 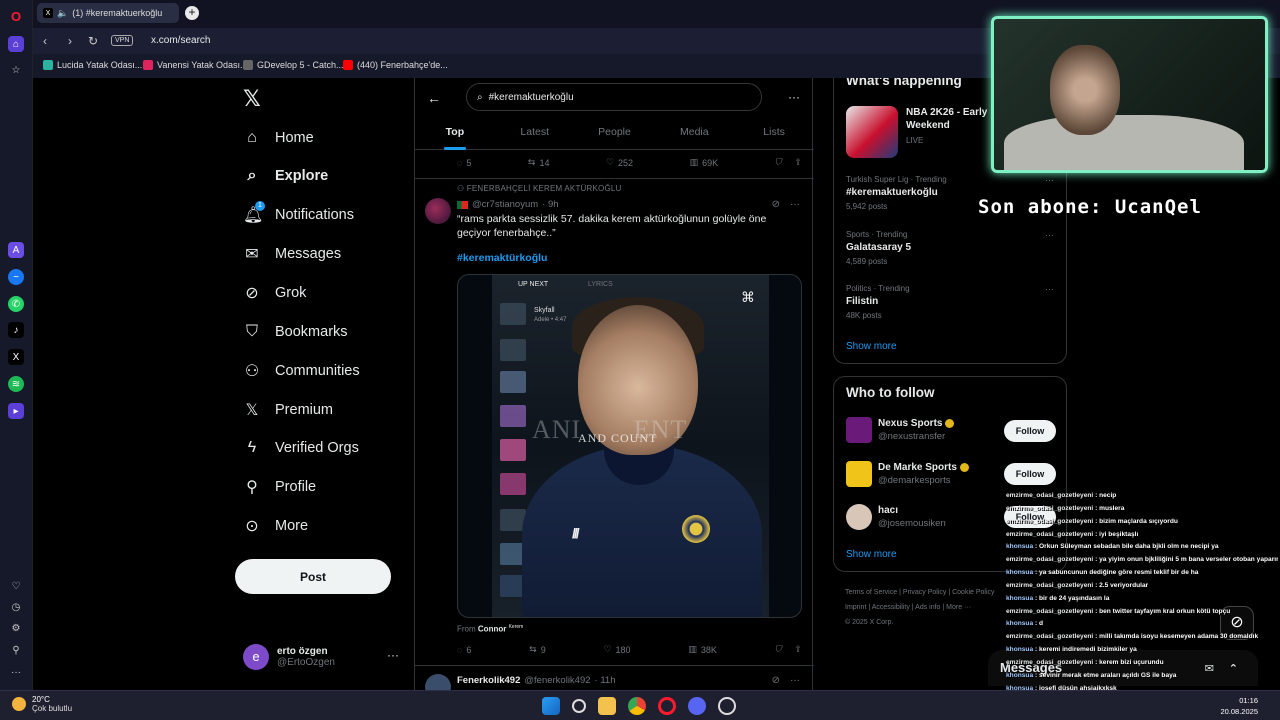 What do you see at coordinates (286, 176) in the screenshot?
I see `nav-explore: ⌕ Explore` at bounding box center [286, 176].